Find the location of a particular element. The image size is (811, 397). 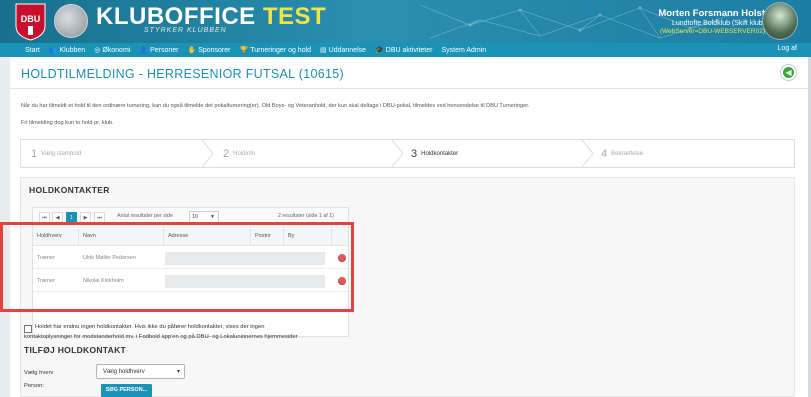

result-count: 2 resultater (side 1 af 1) is located at coordinates (306, 216).